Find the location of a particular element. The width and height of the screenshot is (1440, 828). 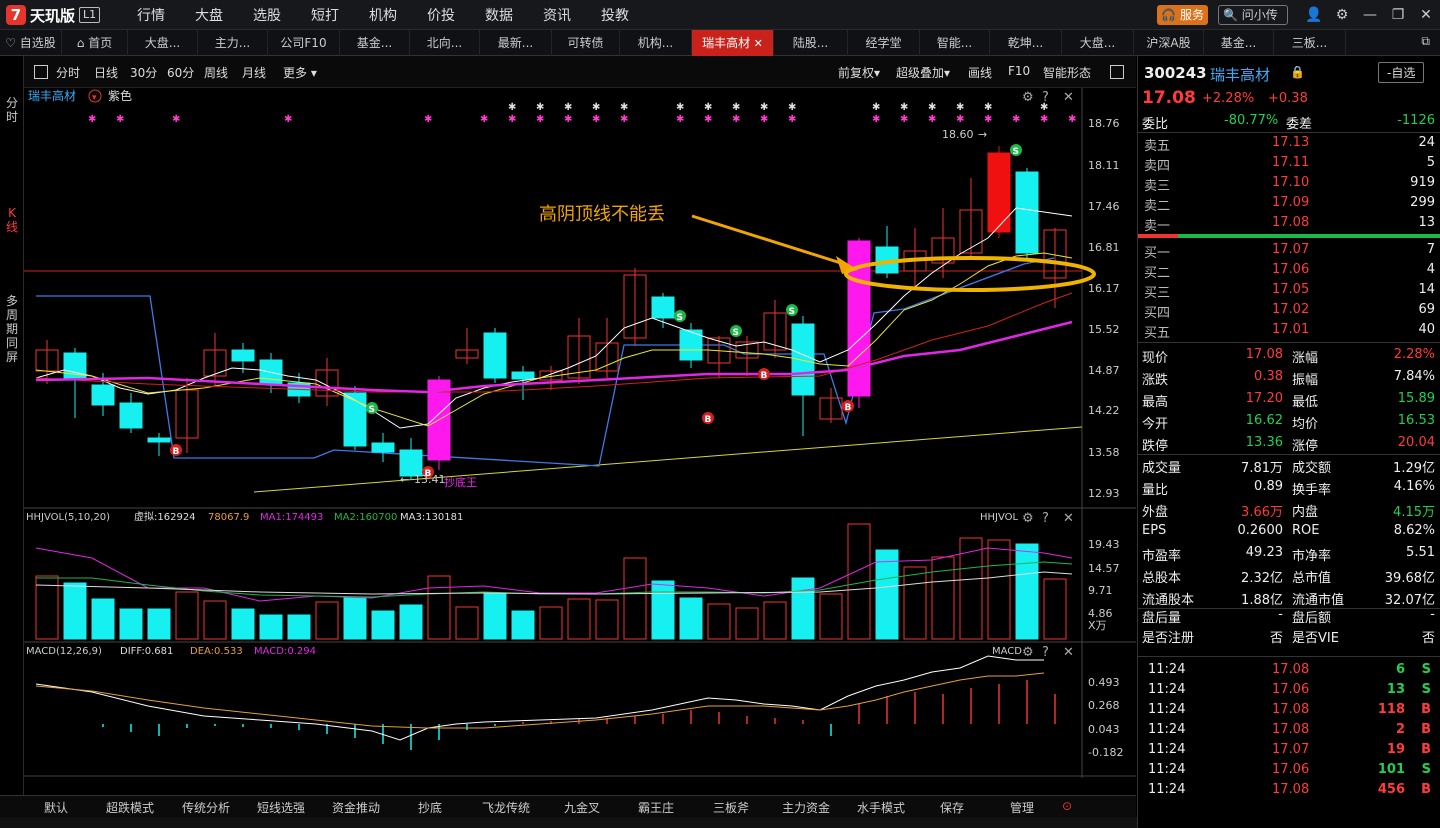

template-5: 抄底 is located at coordinates (430, 807).